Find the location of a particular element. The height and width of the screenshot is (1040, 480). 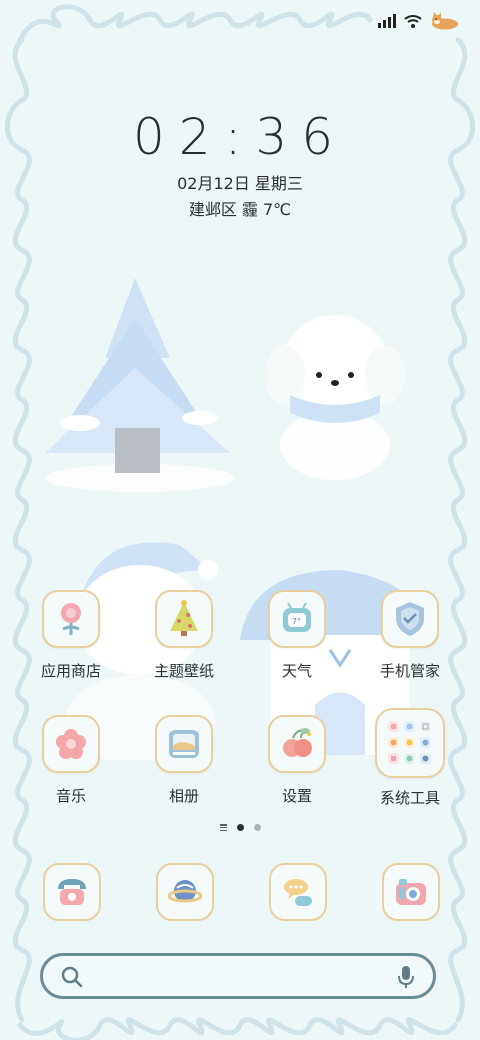

weather-tv-icon: 7° is located at coordinates (297, 619).